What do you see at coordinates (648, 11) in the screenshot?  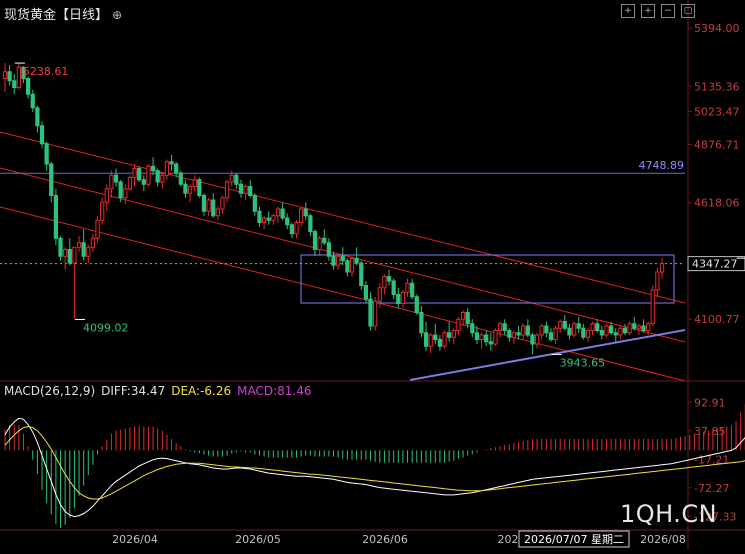 I see `zoom-in-icon: +` at bounding box center [648, 11].